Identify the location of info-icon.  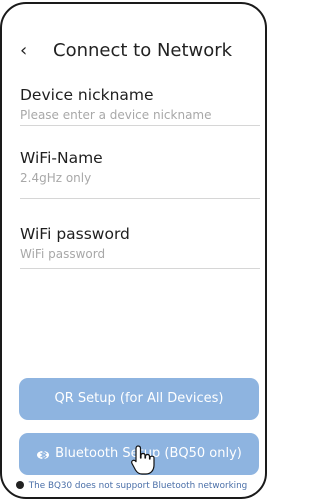
(20, 484).